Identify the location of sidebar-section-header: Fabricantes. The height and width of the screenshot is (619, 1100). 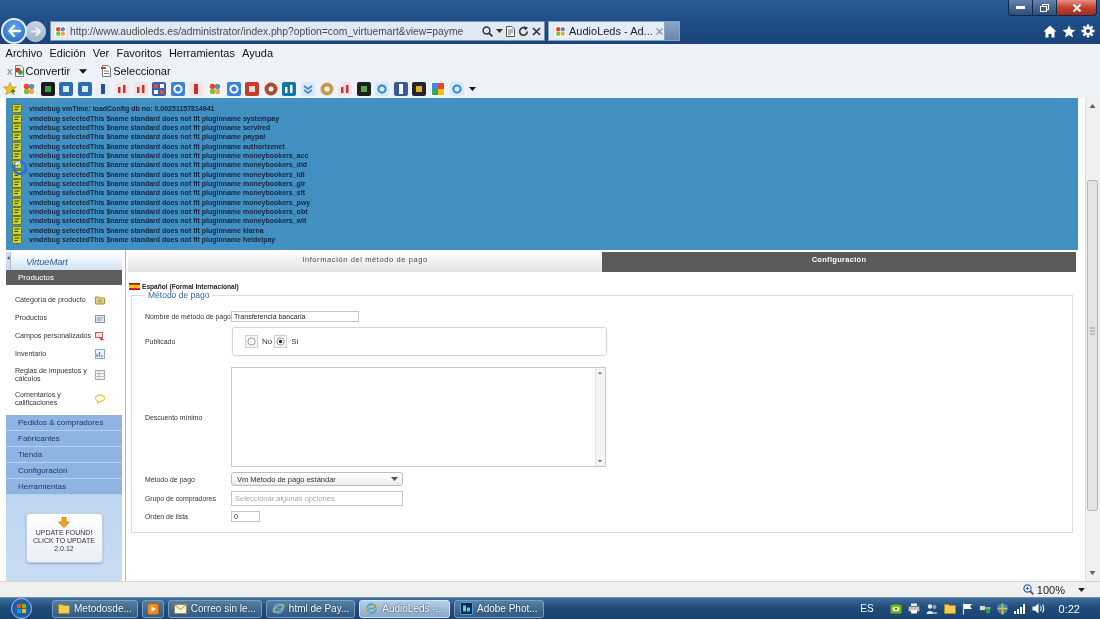
(64, 439).